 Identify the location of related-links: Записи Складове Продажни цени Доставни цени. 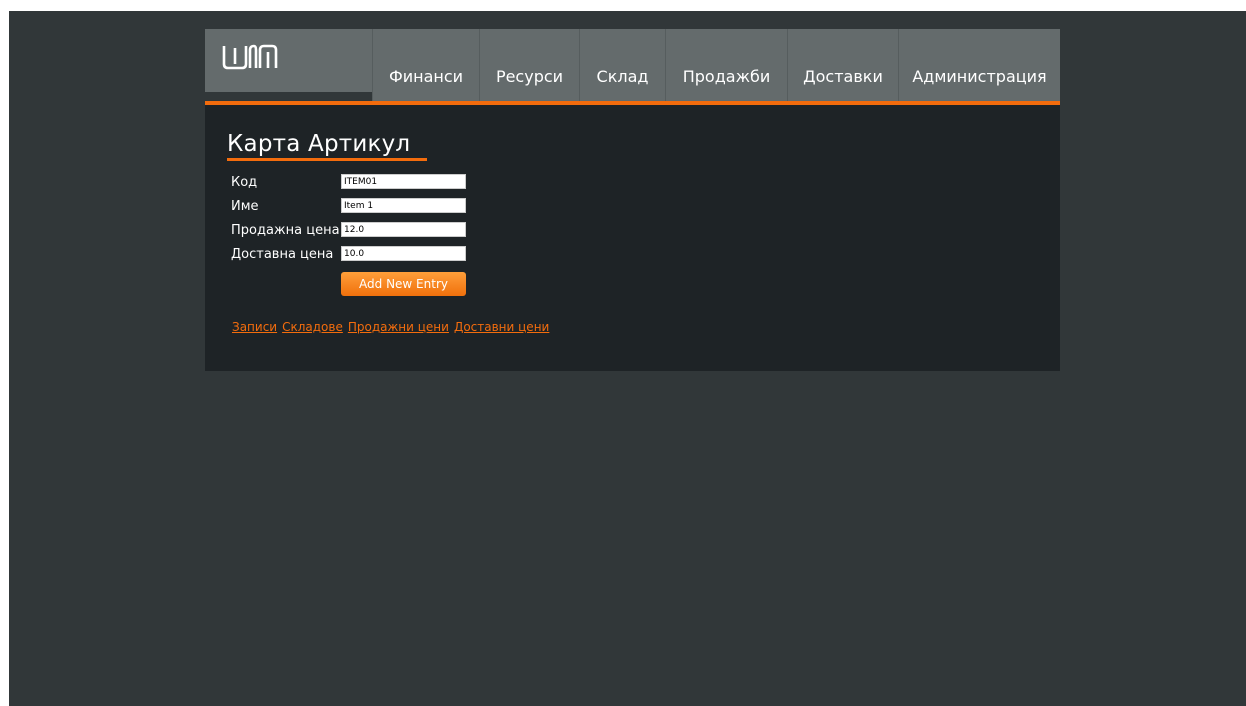
(393, 327).